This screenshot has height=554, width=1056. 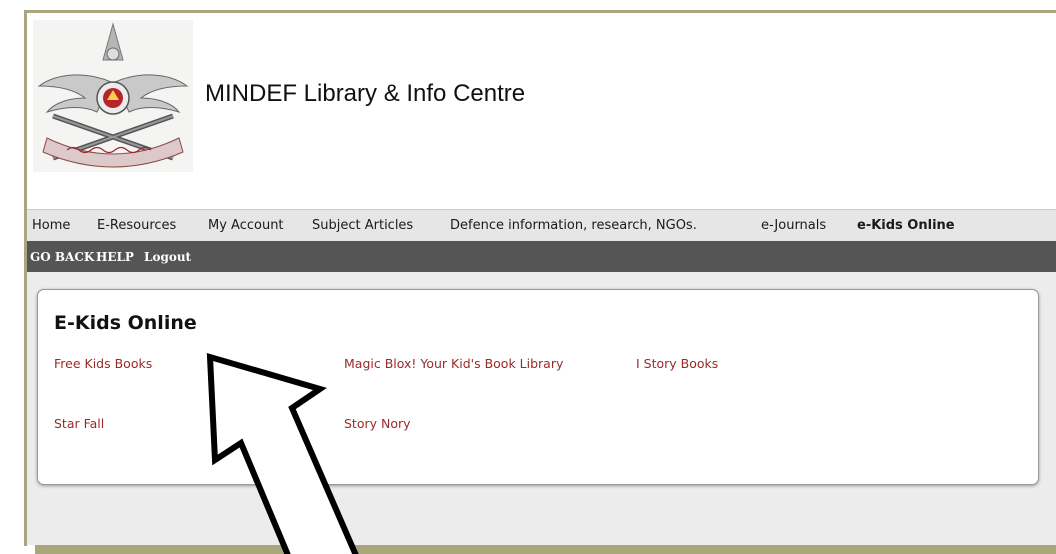 I want to click on star-fall-link: Star Fall, so click(x=79, y=423).